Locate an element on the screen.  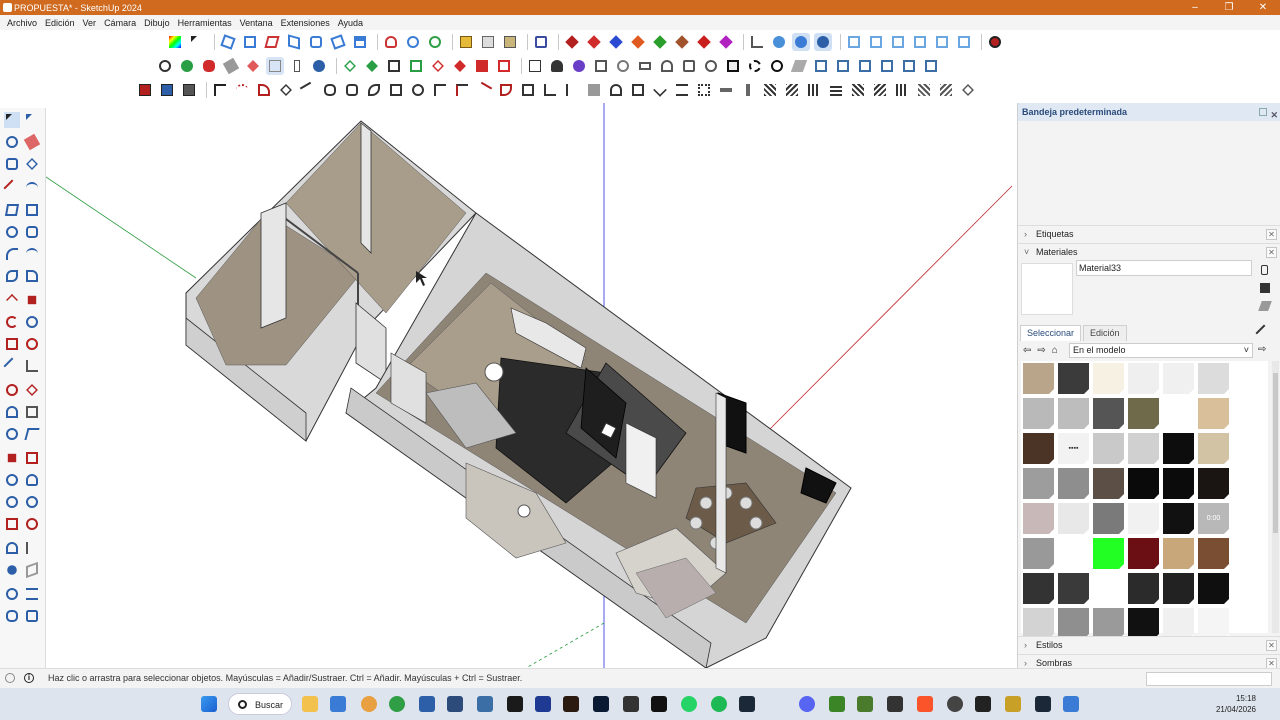
cube-outline-icon is located at coordinates (601, 66).